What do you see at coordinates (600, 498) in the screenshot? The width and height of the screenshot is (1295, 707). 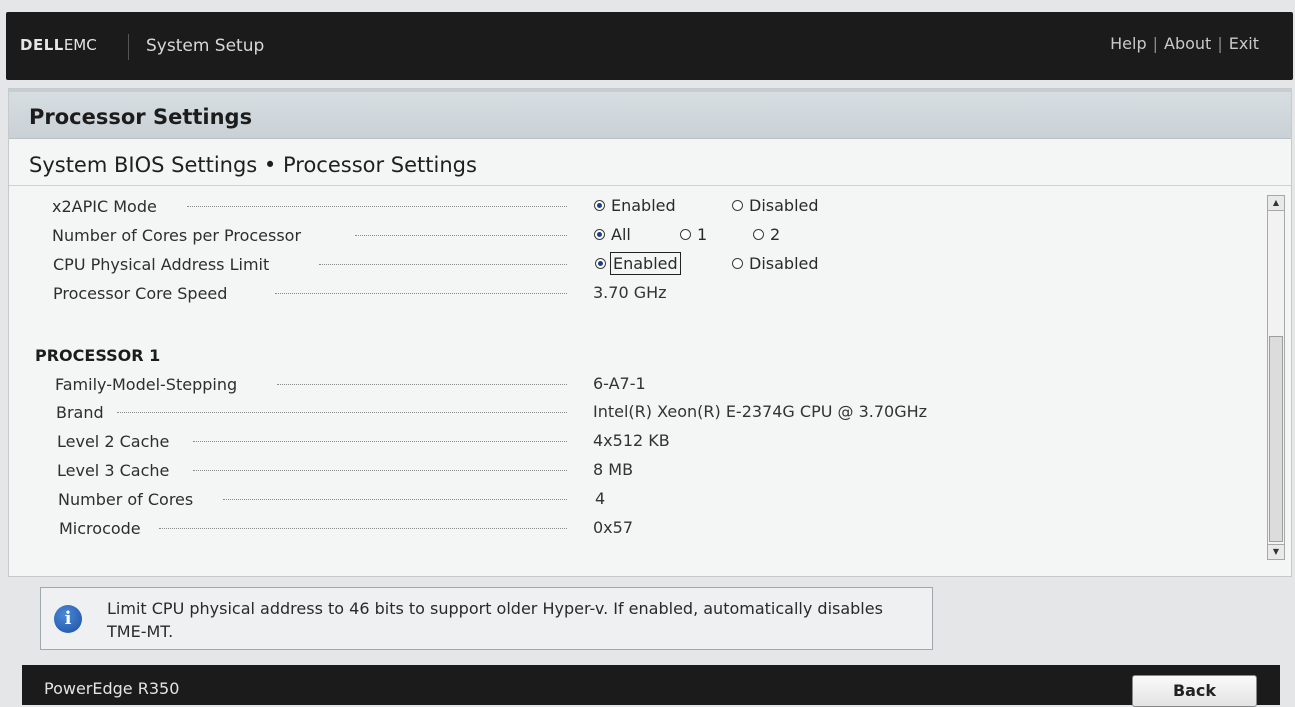 I see `info-value: 4` at bounding box center [600, 498].